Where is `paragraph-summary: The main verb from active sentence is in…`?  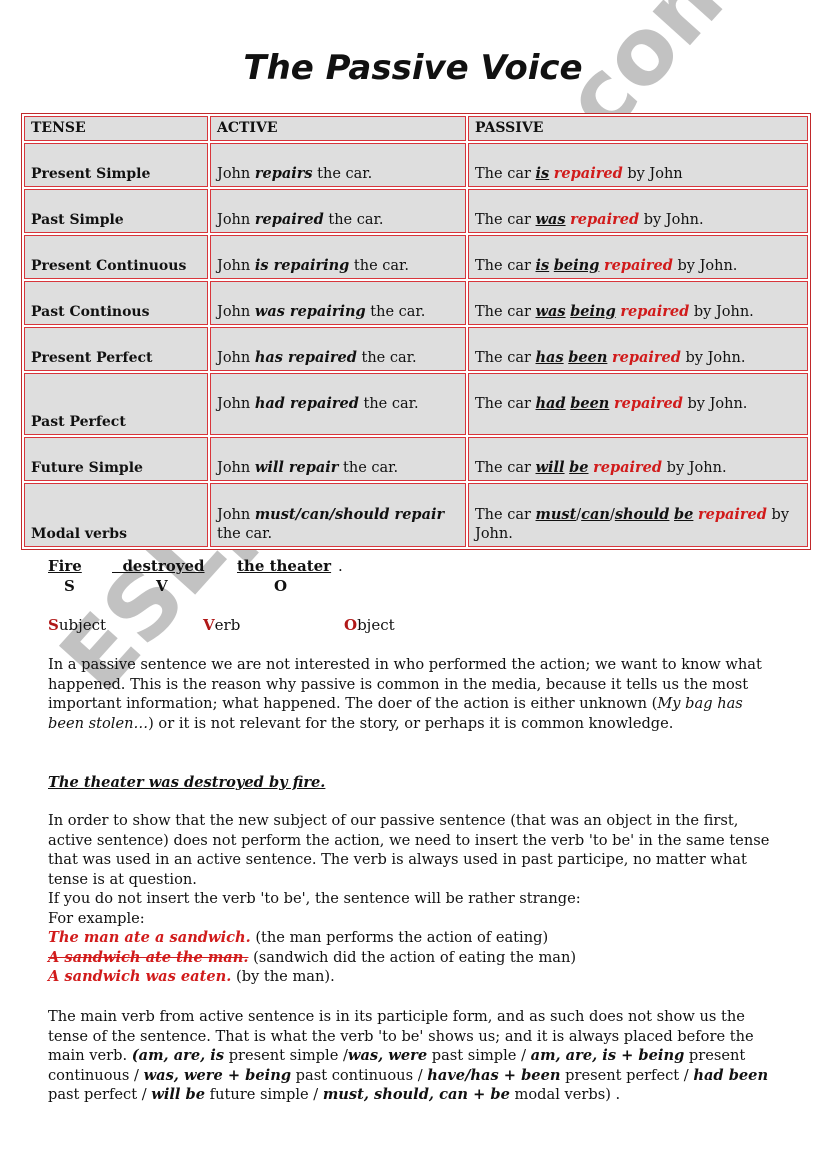
paragraph-summary: The main verb from active sentence is in… is located at coordinates (413, 1056).